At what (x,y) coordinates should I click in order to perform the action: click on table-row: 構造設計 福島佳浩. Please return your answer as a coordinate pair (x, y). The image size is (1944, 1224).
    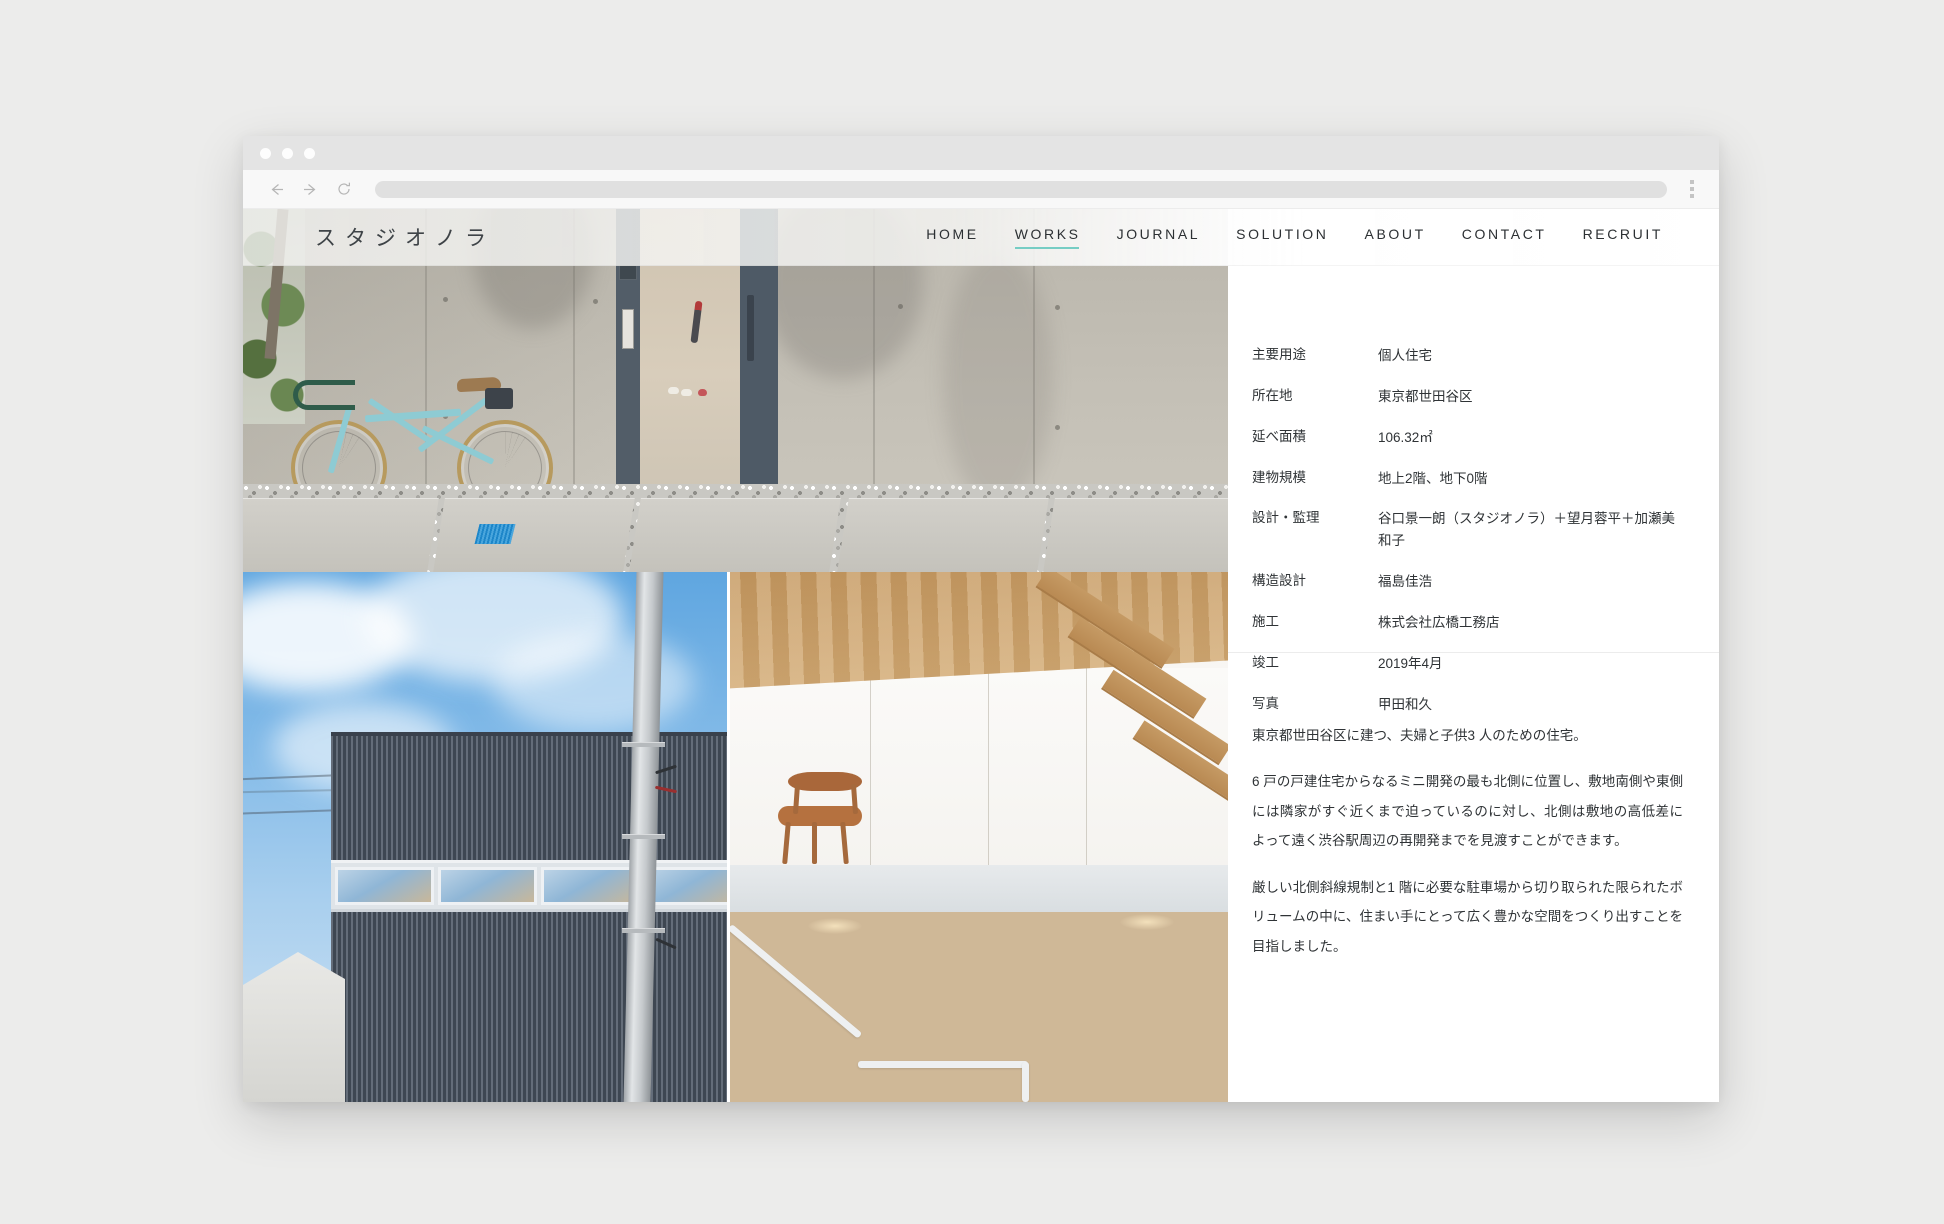
    Looking at the image, I should click on (1465, 582).